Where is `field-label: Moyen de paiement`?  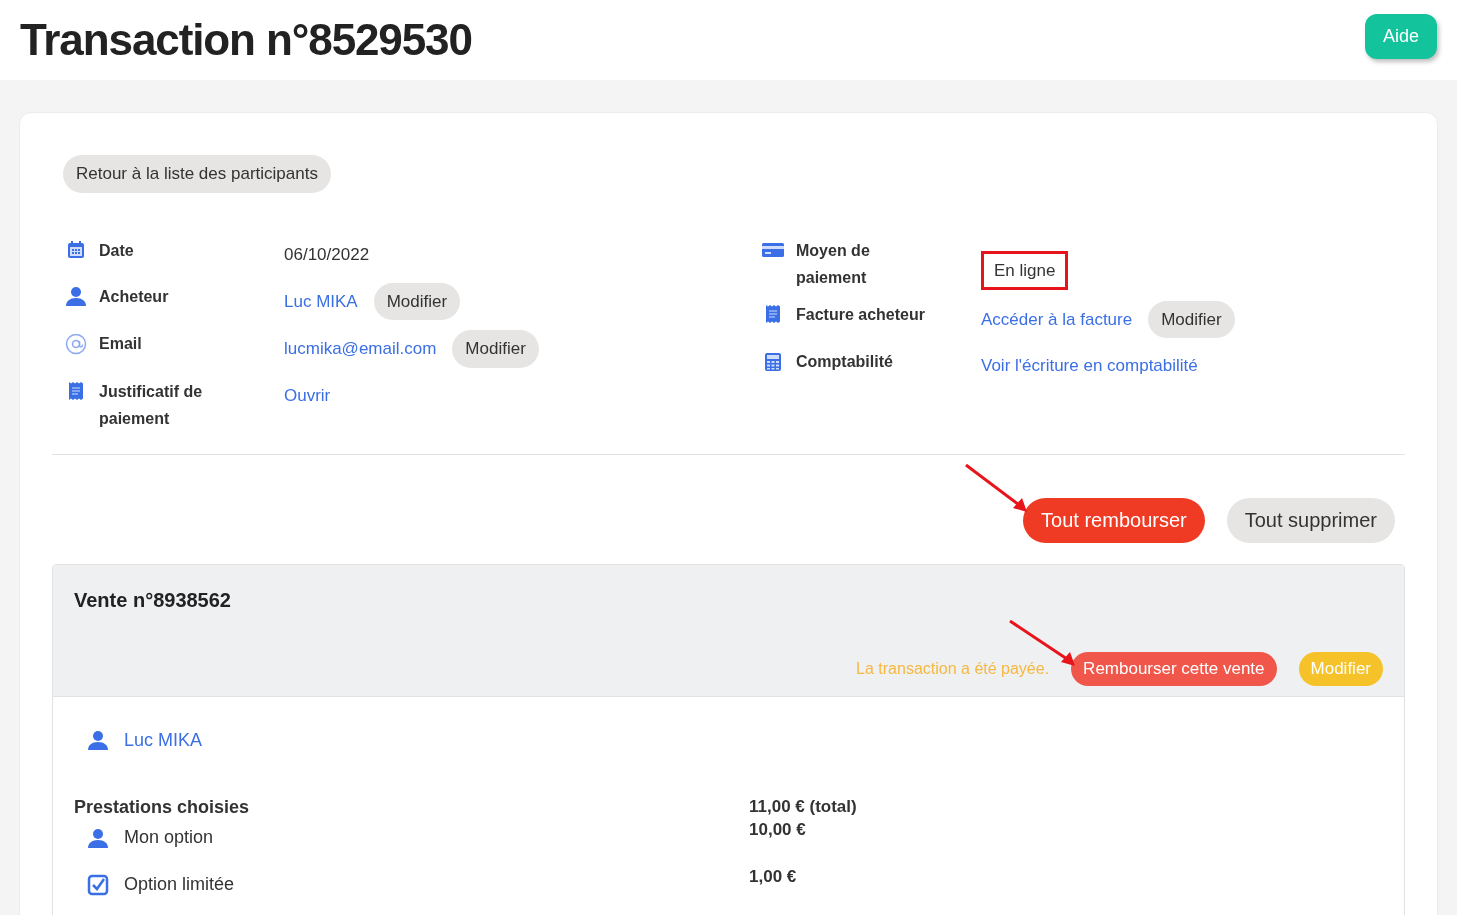
field-label: Moyen de paiement is located at coordinates (833, 264).